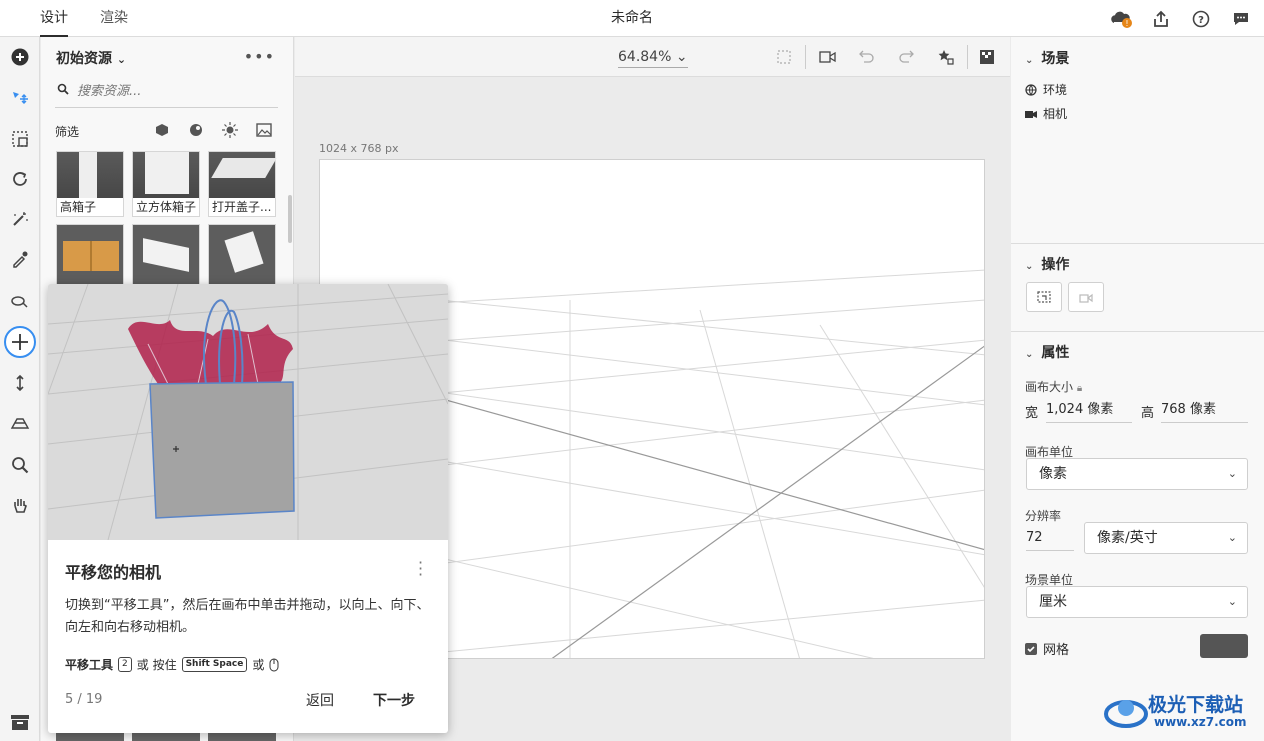 Image resolution: width=1264 pixels, height=741 pixels. Describe the element at coordinates (1166, 538) in the screenshot. I see `resolution-unit-select: 像素/英寸 ⌄` at that location.